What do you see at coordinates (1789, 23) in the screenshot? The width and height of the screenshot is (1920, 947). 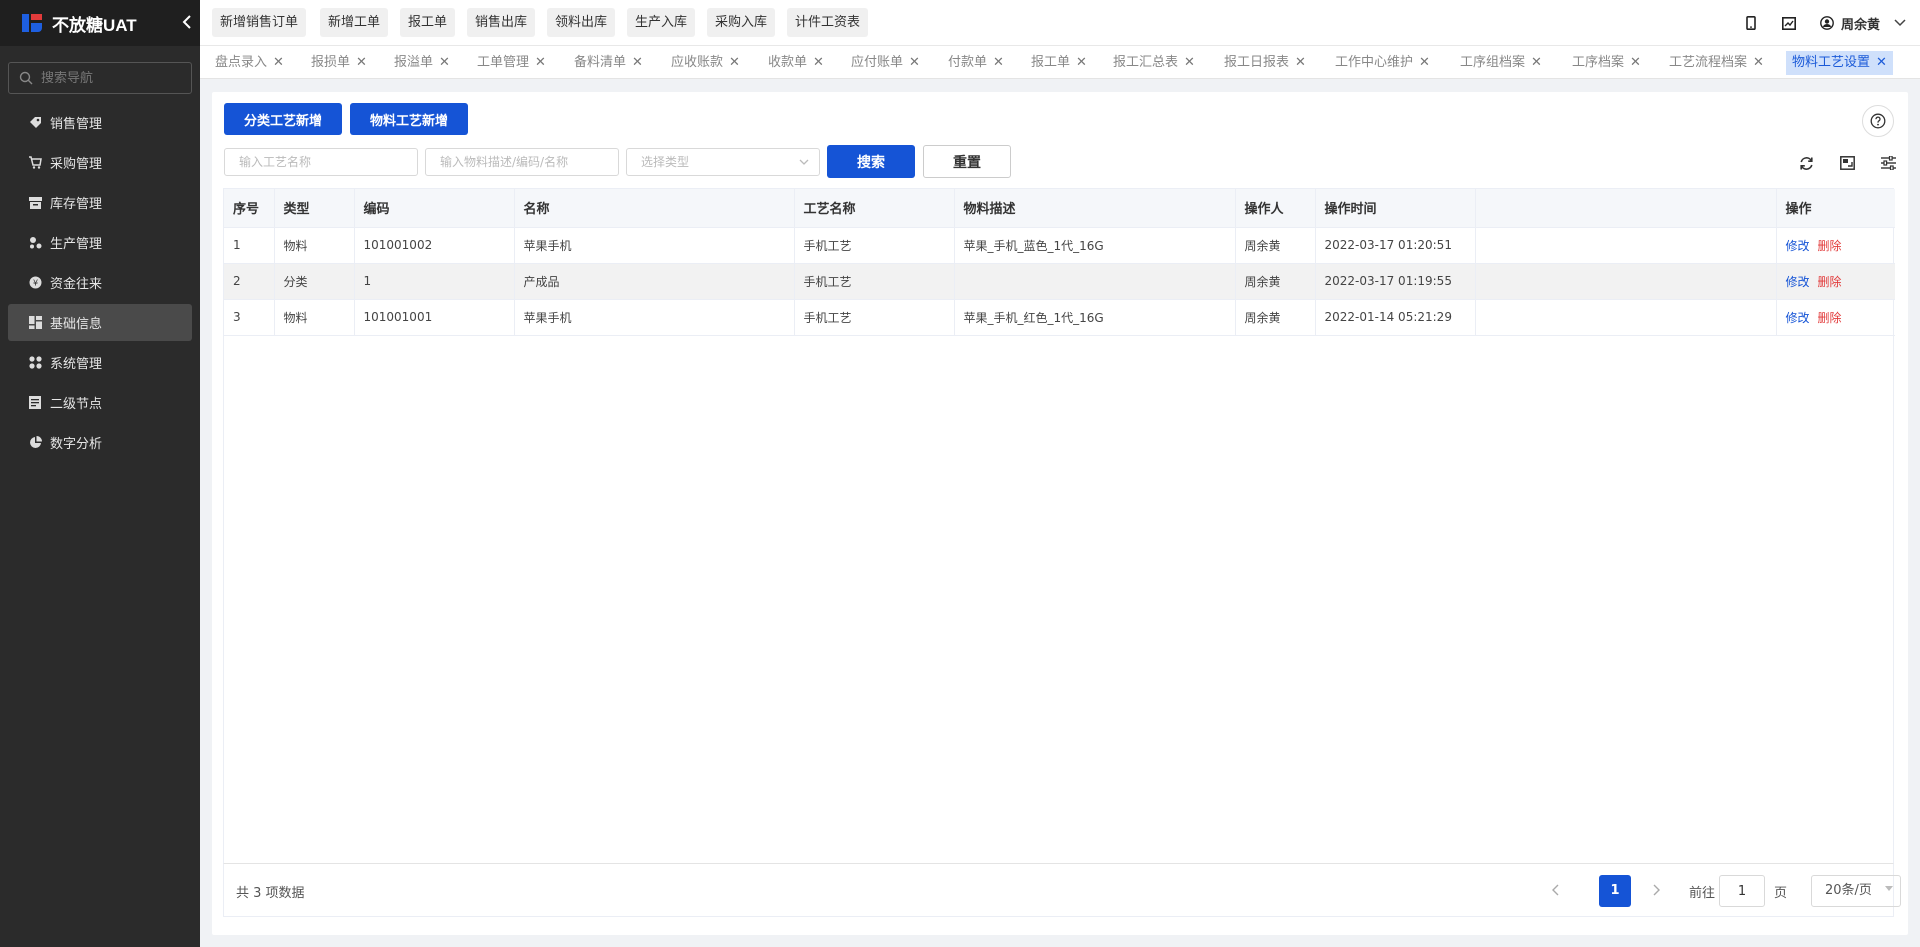 I see `fullscreen-icon` at bounding box center [1789, 23].